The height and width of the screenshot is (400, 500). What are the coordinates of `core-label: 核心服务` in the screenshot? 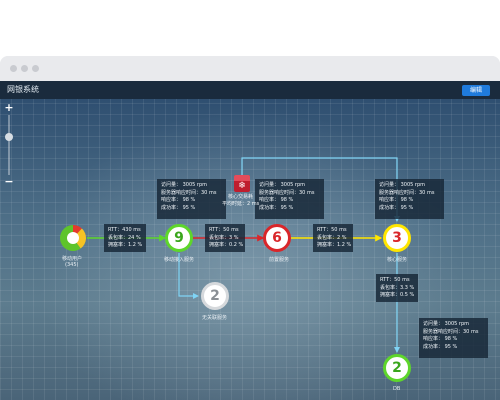 It's located at (397, 260).